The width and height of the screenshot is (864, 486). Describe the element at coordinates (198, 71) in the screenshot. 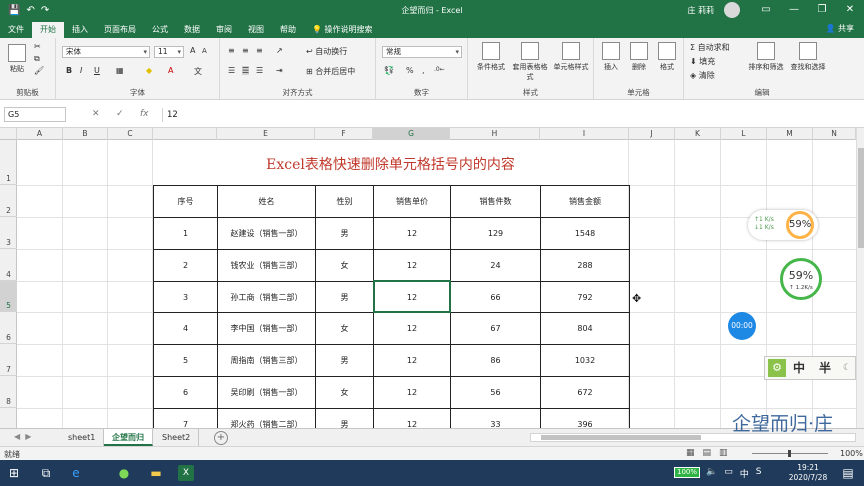

I see `phonetic-icon: 文` at that location.